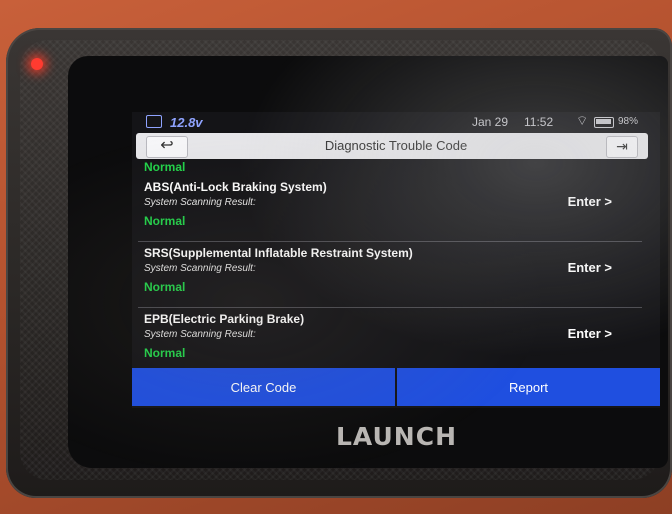  I want to click on status-time: 11:52, so click(539, 122).